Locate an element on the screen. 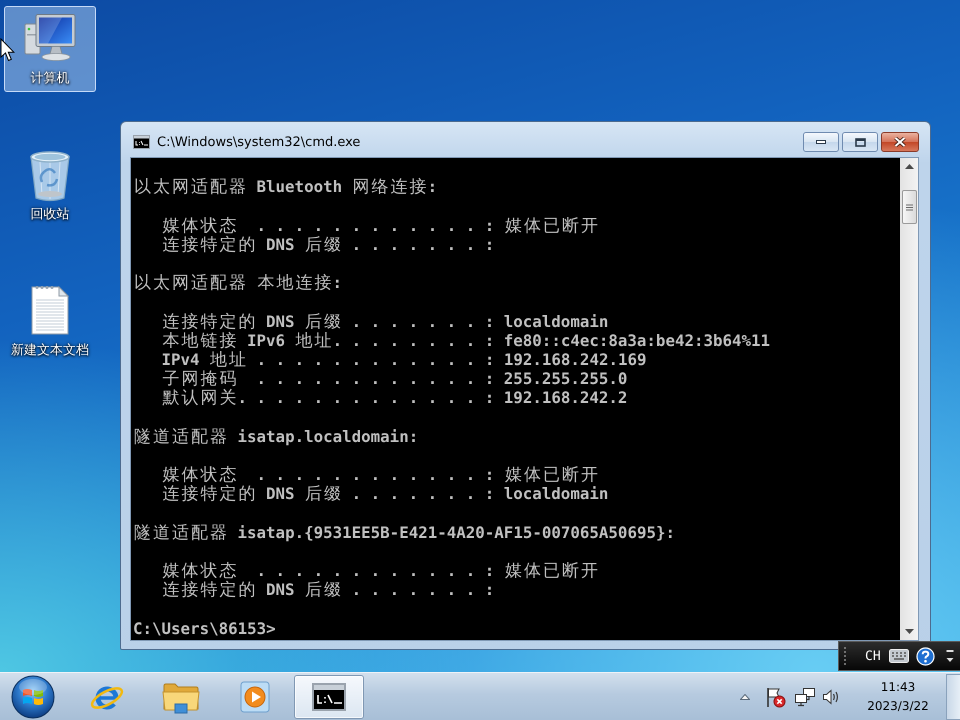 The height and width of the screenshot is (720, 960). orb-icon is located at coordinates (33, 696).